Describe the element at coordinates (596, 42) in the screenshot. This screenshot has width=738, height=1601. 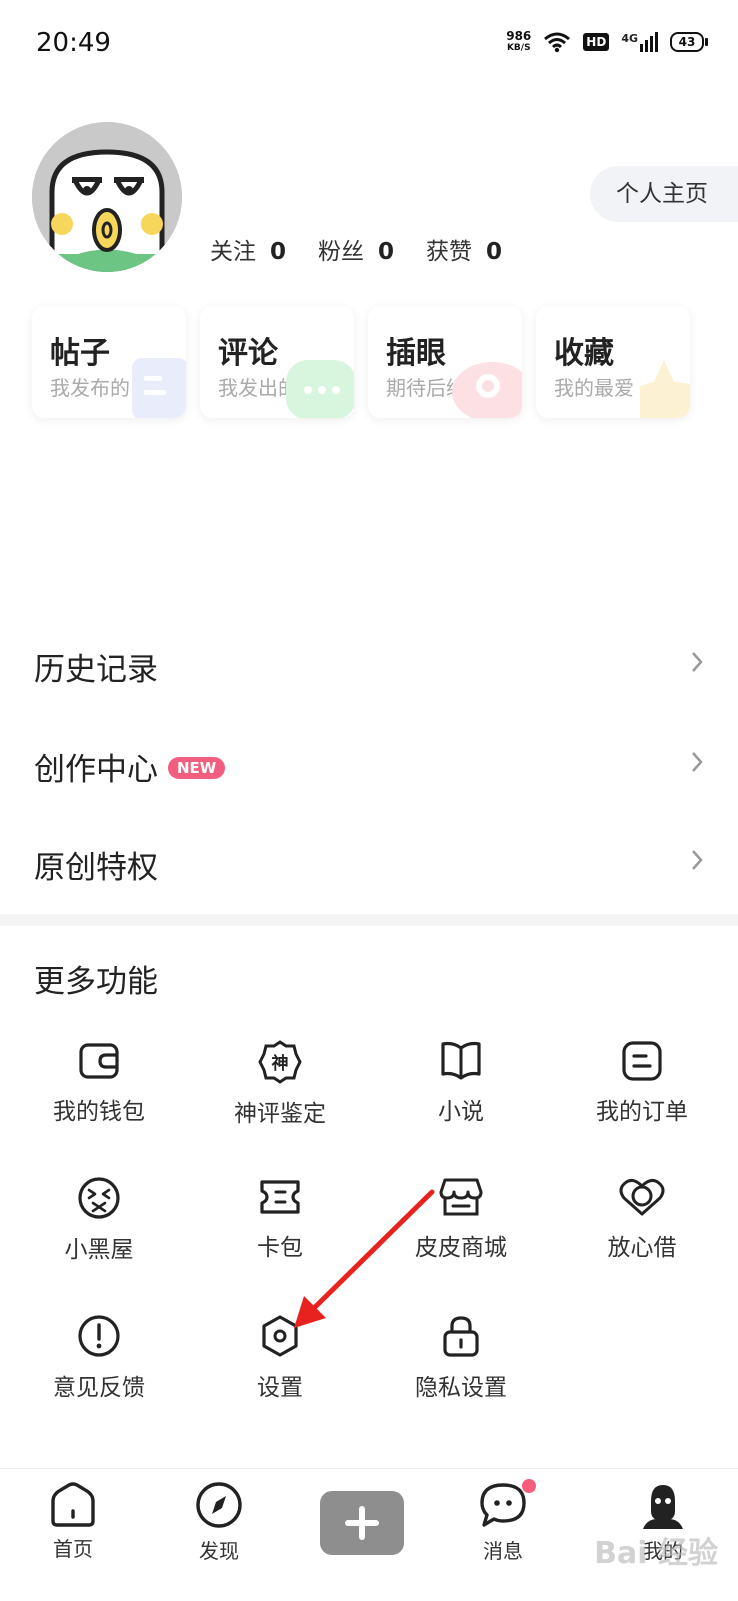
I see `hd-icon: HD` at that location.